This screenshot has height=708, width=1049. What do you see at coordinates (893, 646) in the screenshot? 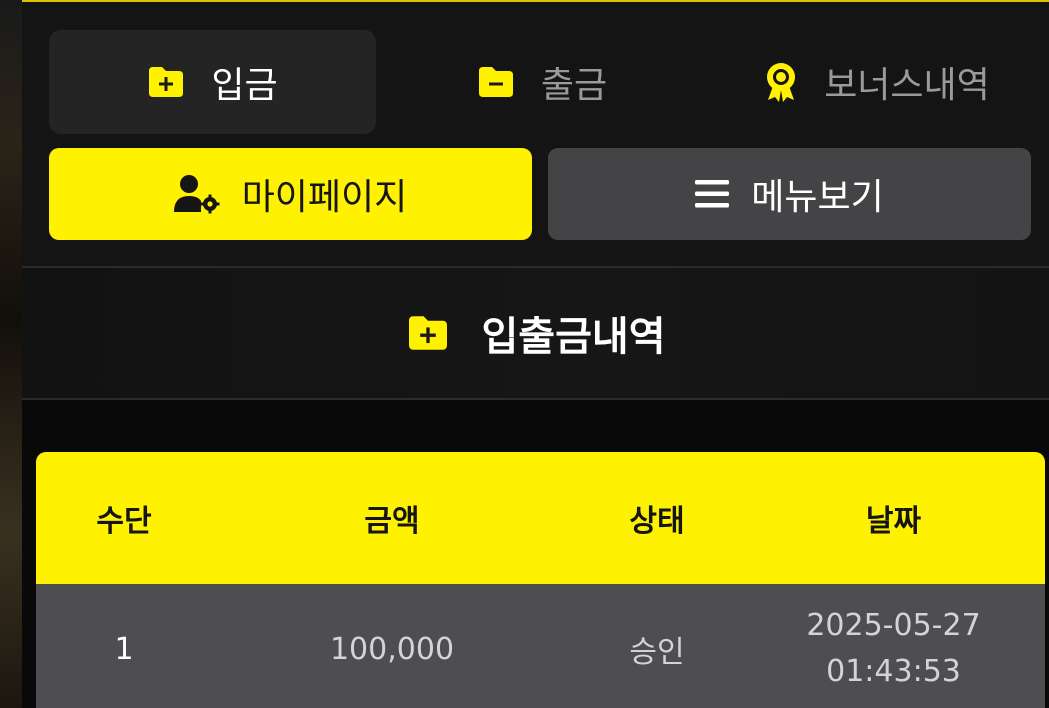
I see `cell-date: 2025-05-27 01:43:53` at bounding box center [893, 646].